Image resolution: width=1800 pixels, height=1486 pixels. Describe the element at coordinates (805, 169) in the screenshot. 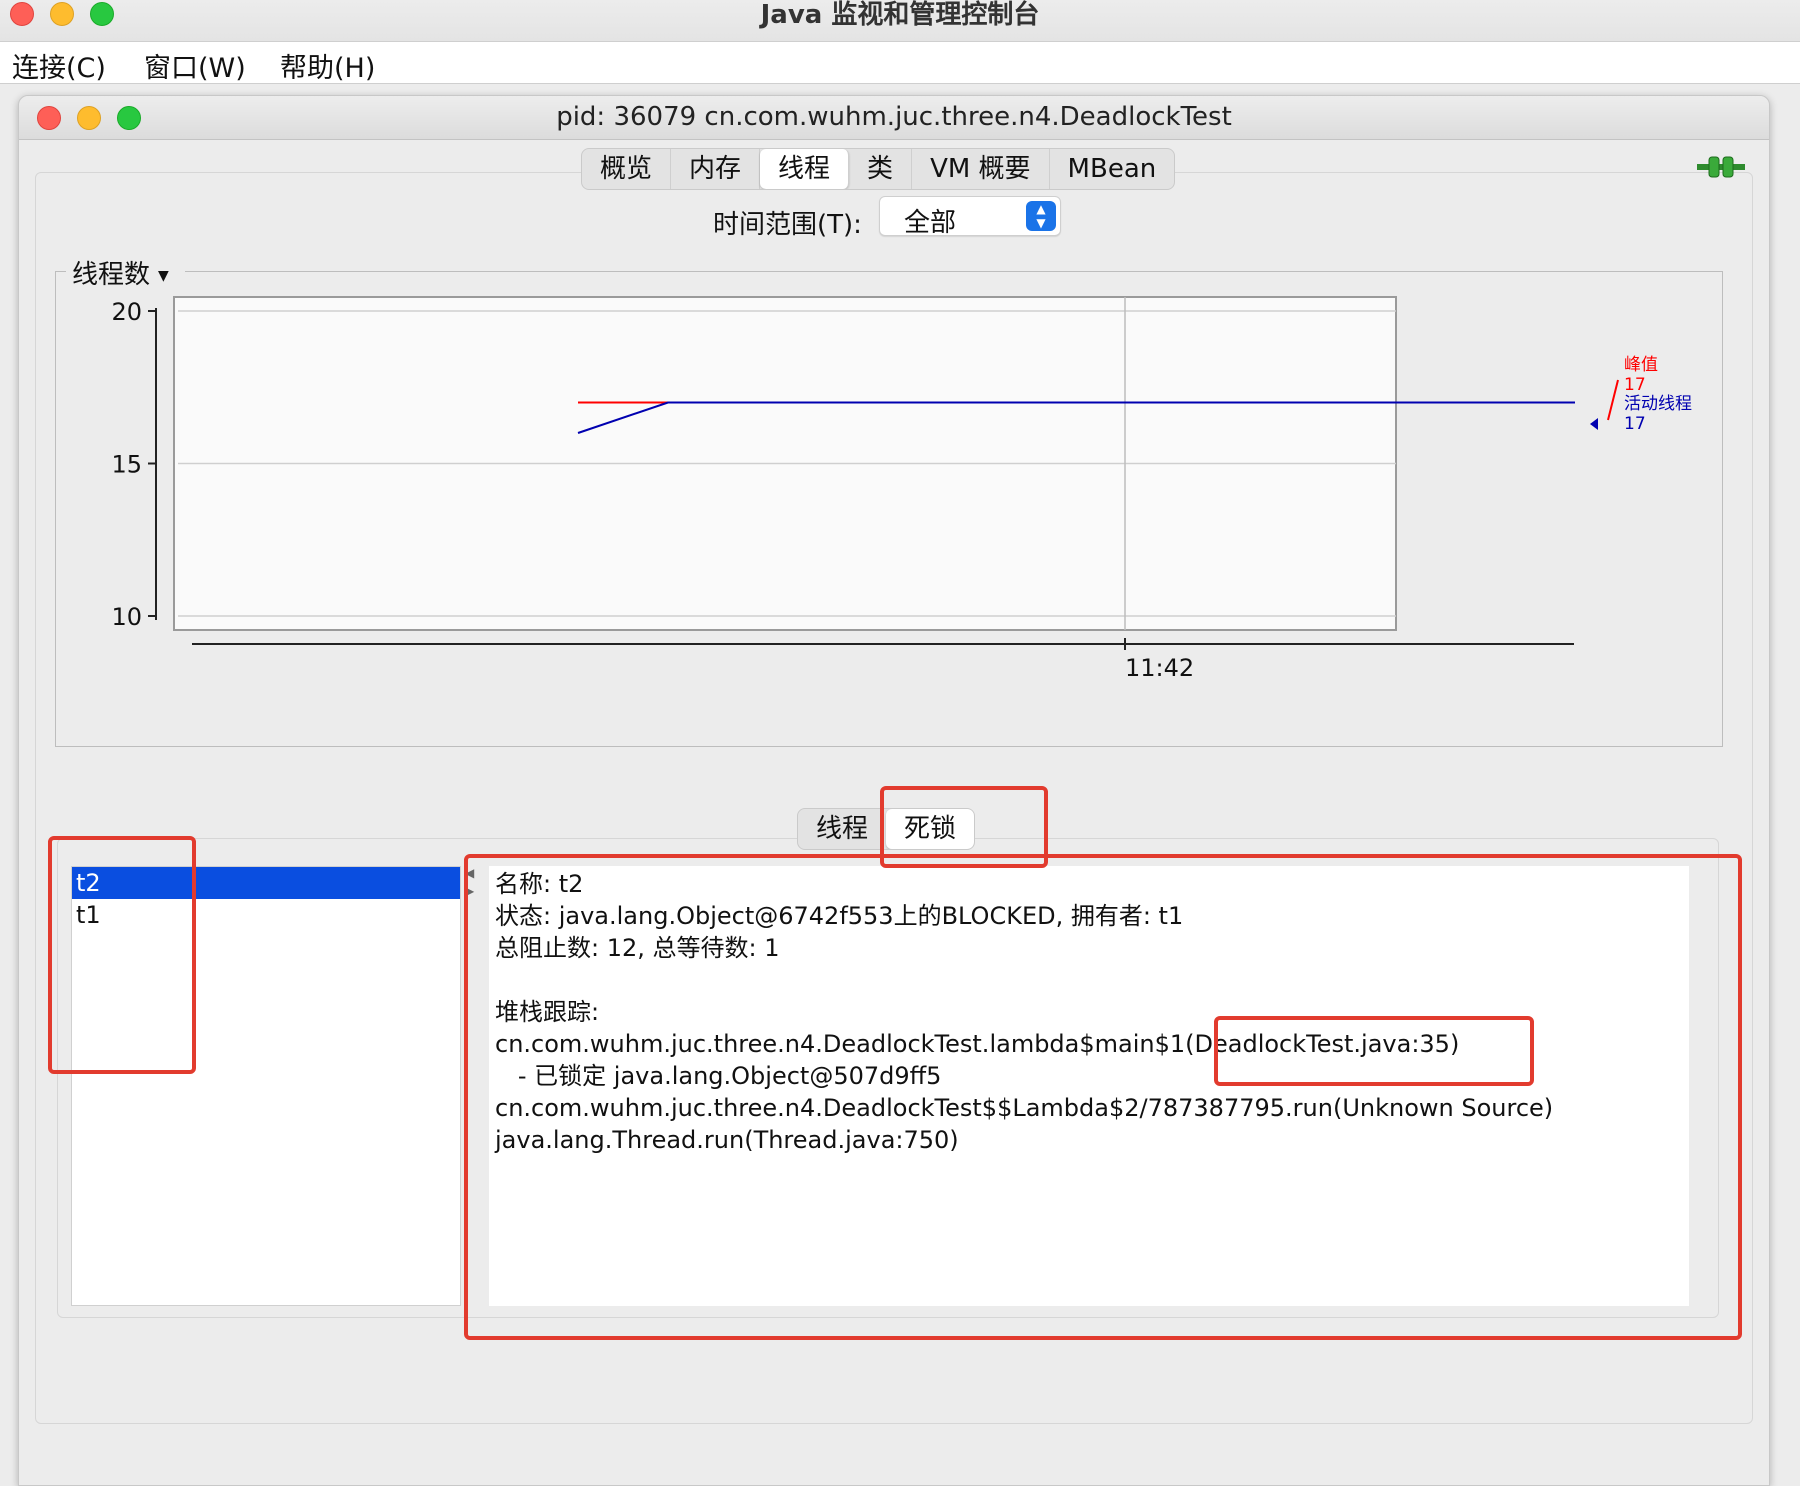

I see `tab-threads: 线程` at that location.